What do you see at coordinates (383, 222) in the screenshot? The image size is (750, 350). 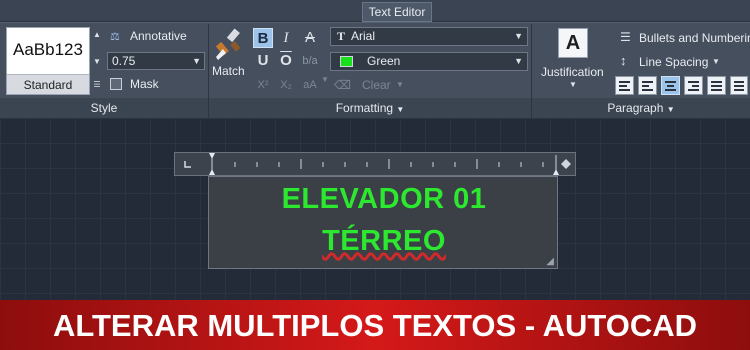 I see `mtext-editor: ELEVADOR 01 TÉRREO ◢` at bounding box center [383, 222].